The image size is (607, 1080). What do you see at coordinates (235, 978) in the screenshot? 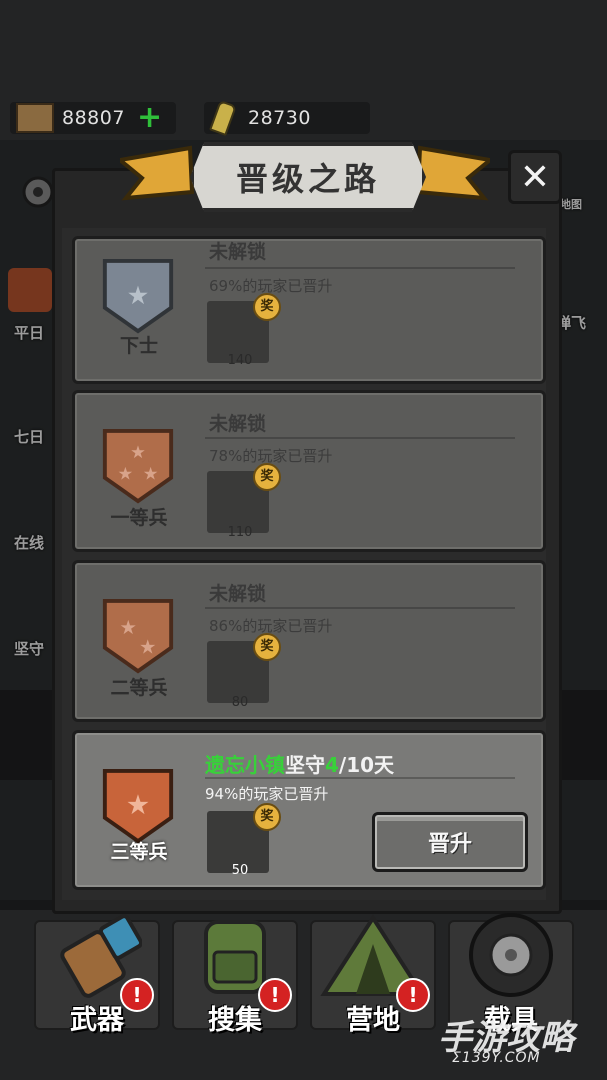
I see `nav-collect: ! 搜集` at bounding box center [235, 978].